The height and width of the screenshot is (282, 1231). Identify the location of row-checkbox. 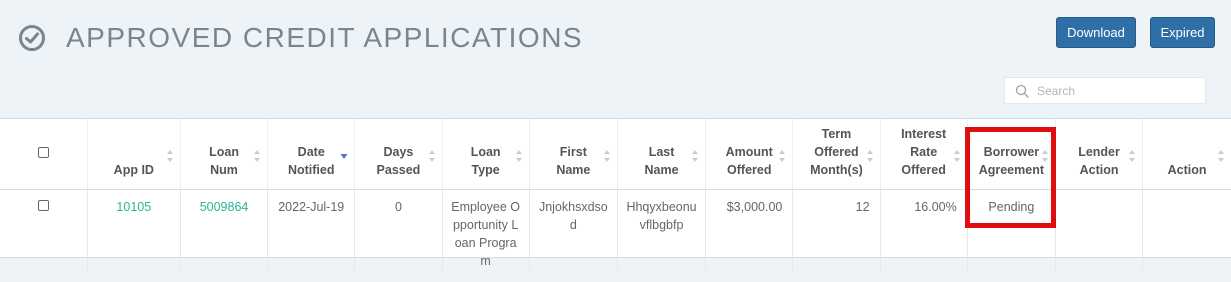
(43, 205).